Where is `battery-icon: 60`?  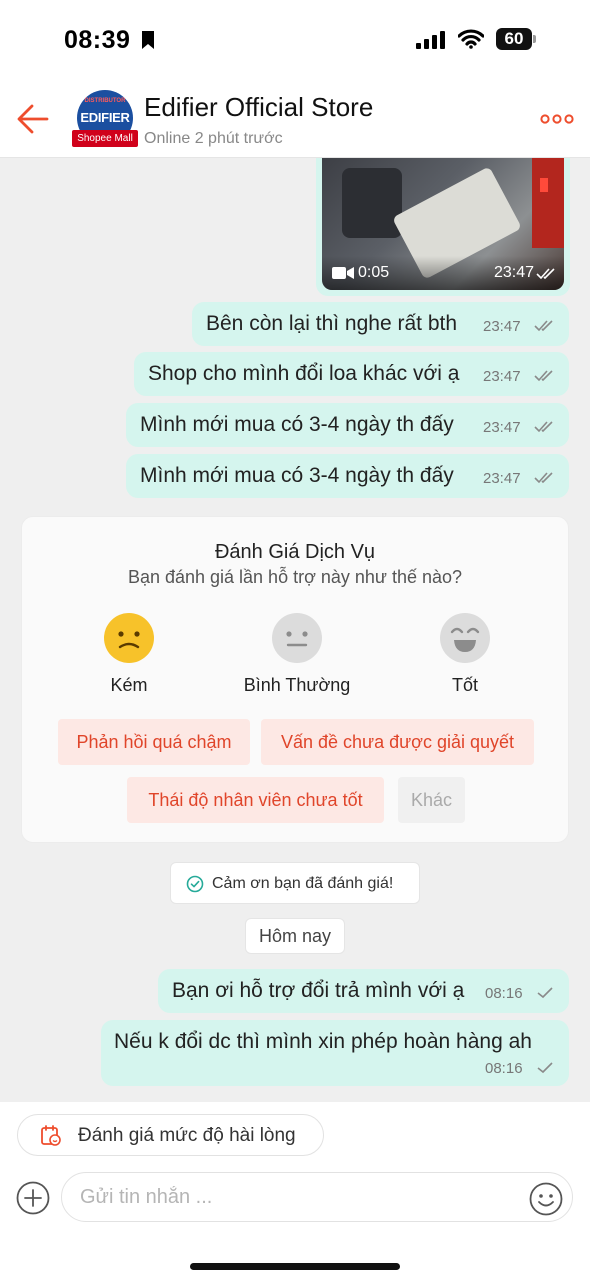 battery-icon: 60 is located at coordinates (516, 39).